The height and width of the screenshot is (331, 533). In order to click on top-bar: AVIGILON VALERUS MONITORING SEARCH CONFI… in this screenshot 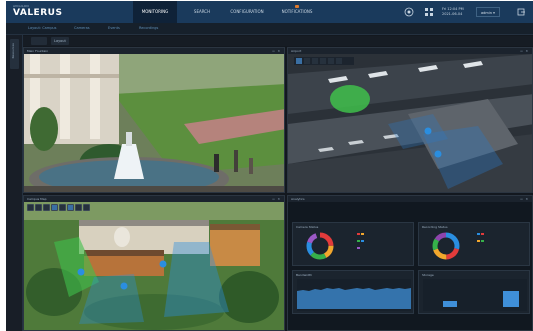, I will do `click(269, 12)`.